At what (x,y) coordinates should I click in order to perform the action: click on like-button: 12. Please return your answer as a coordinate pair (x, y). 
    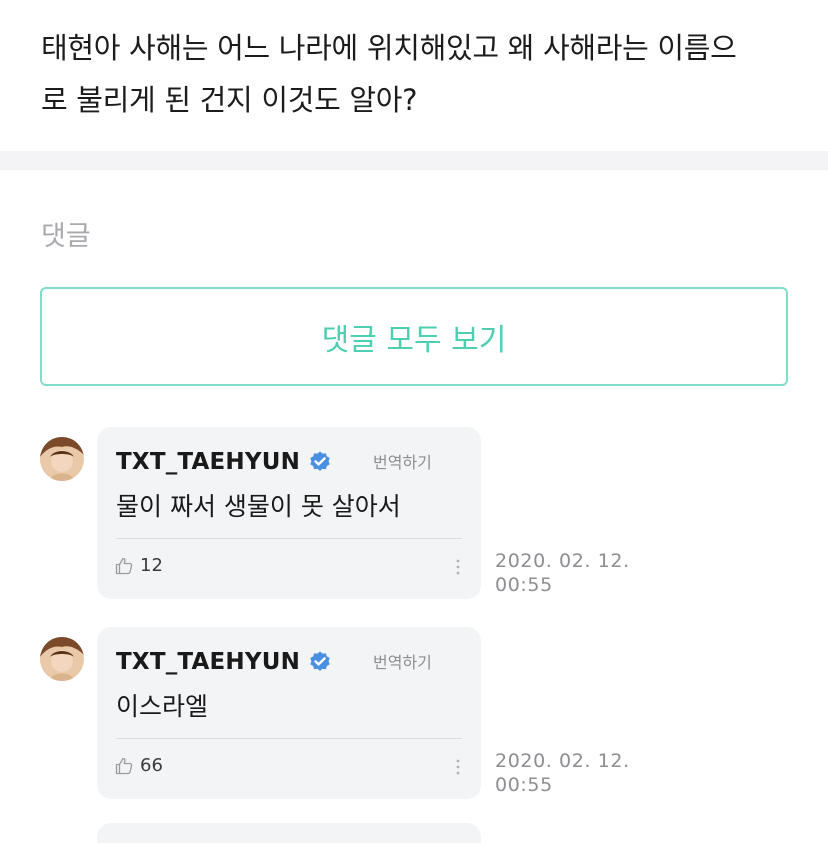
    Looking at the image, I should click on (138, 565).